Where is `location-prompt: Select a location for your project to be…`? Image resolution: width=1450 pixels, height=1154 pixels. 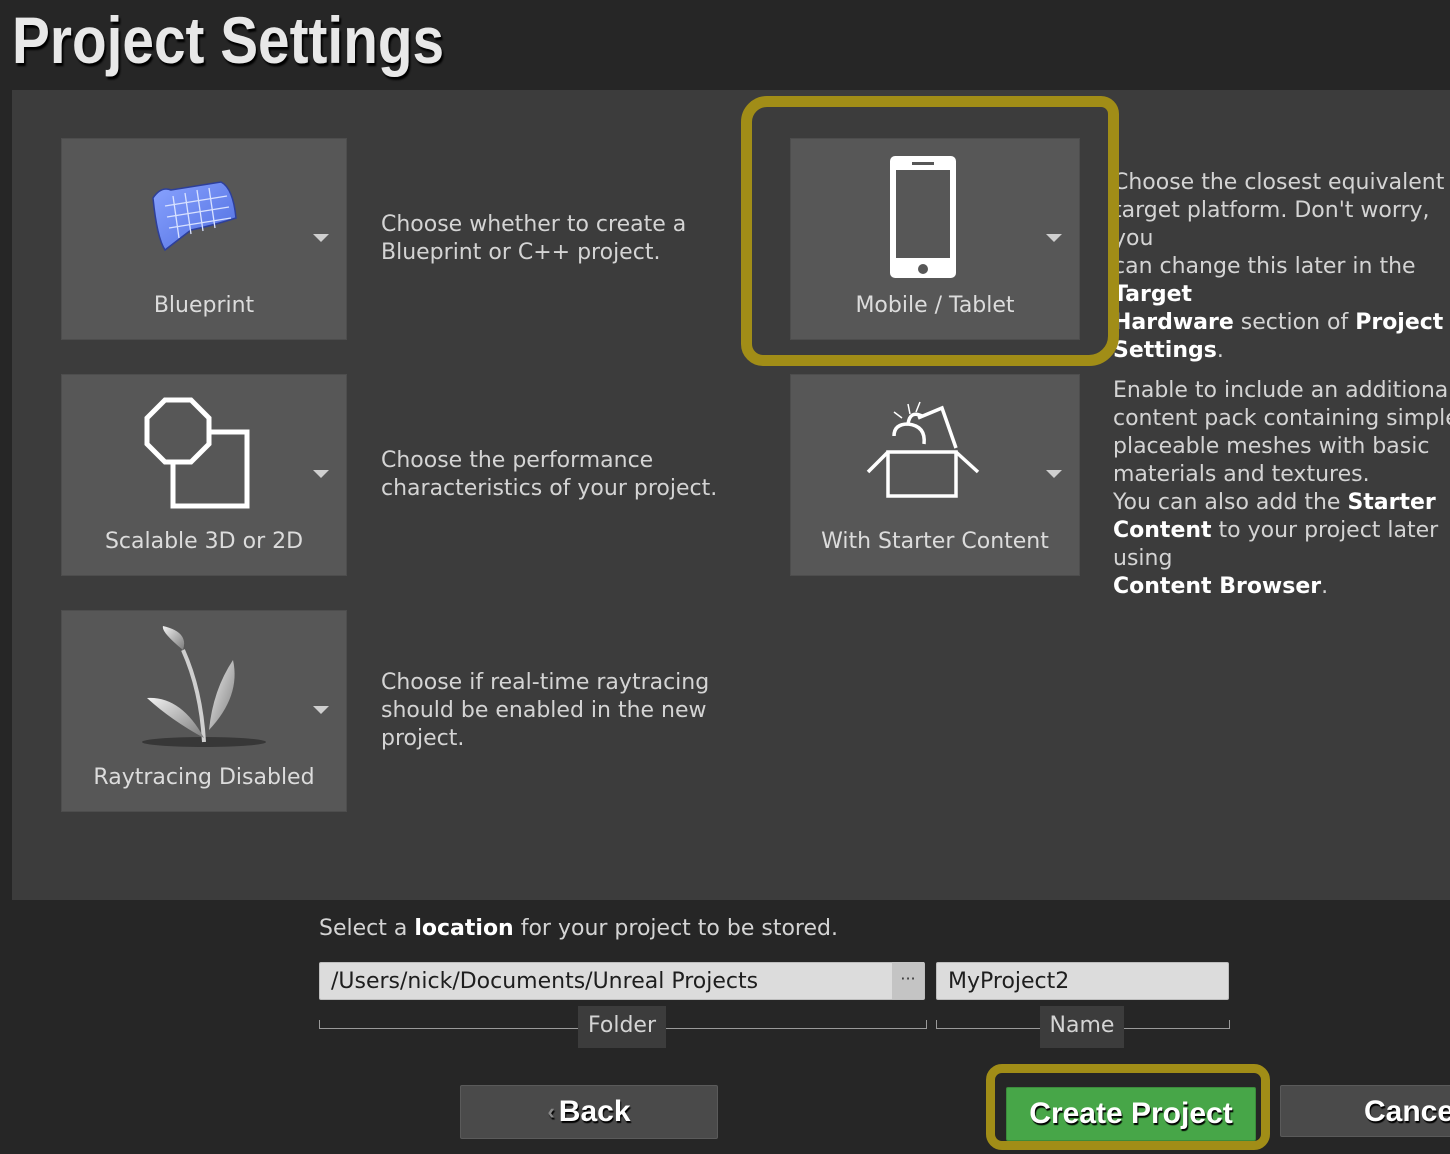 location-prompt: Select a location for your project to be… is located at coordinates (578, 928).